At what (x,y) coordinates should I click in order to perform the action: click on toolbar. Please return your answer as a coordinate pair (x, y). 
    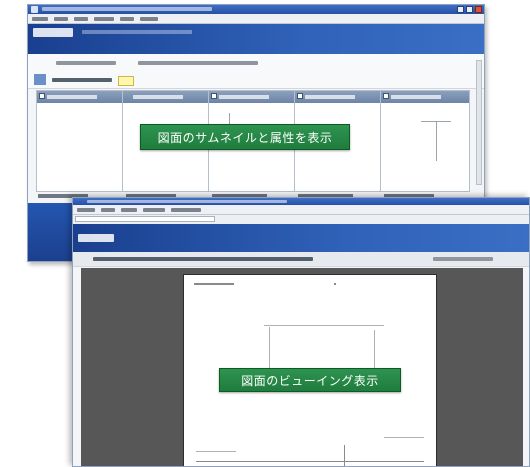
    Looking at the image, I should click on (256, 63).